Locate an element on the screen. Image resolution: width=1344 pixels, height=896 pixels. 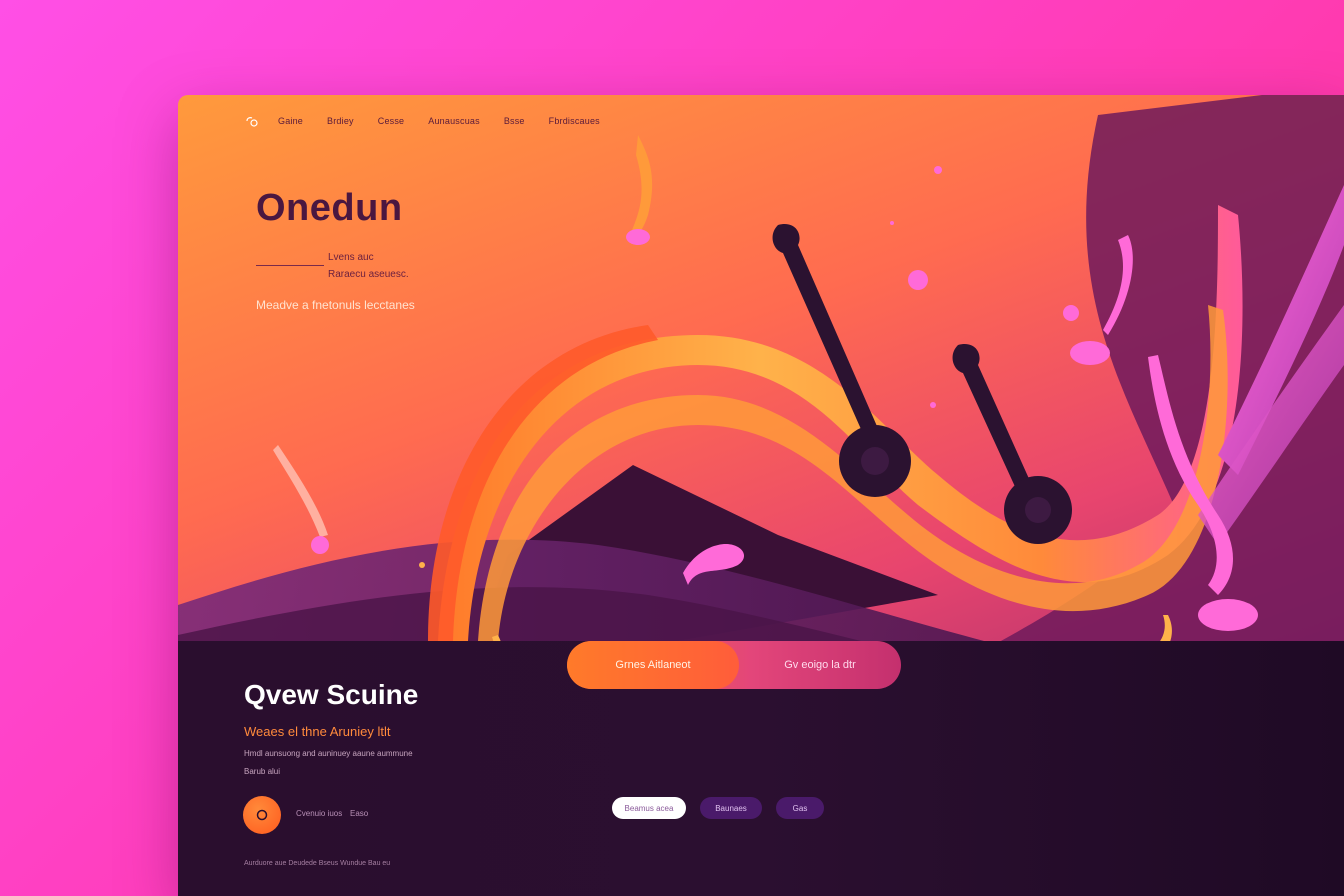
section-subtitle: Weaes el thne Aruniey ltlt is located at coordinates (317, 731).